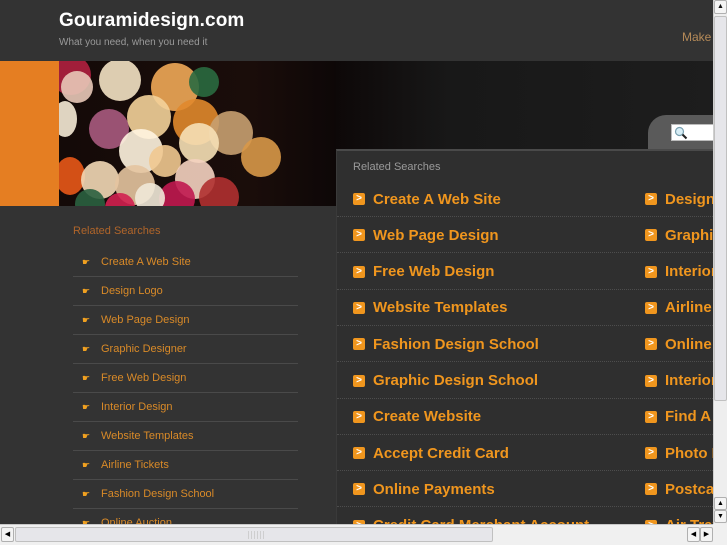 The width and height of the screenshot is (727, 545). I want to click on related-row: > Web Page Design > Graphic, so click(525, 235).